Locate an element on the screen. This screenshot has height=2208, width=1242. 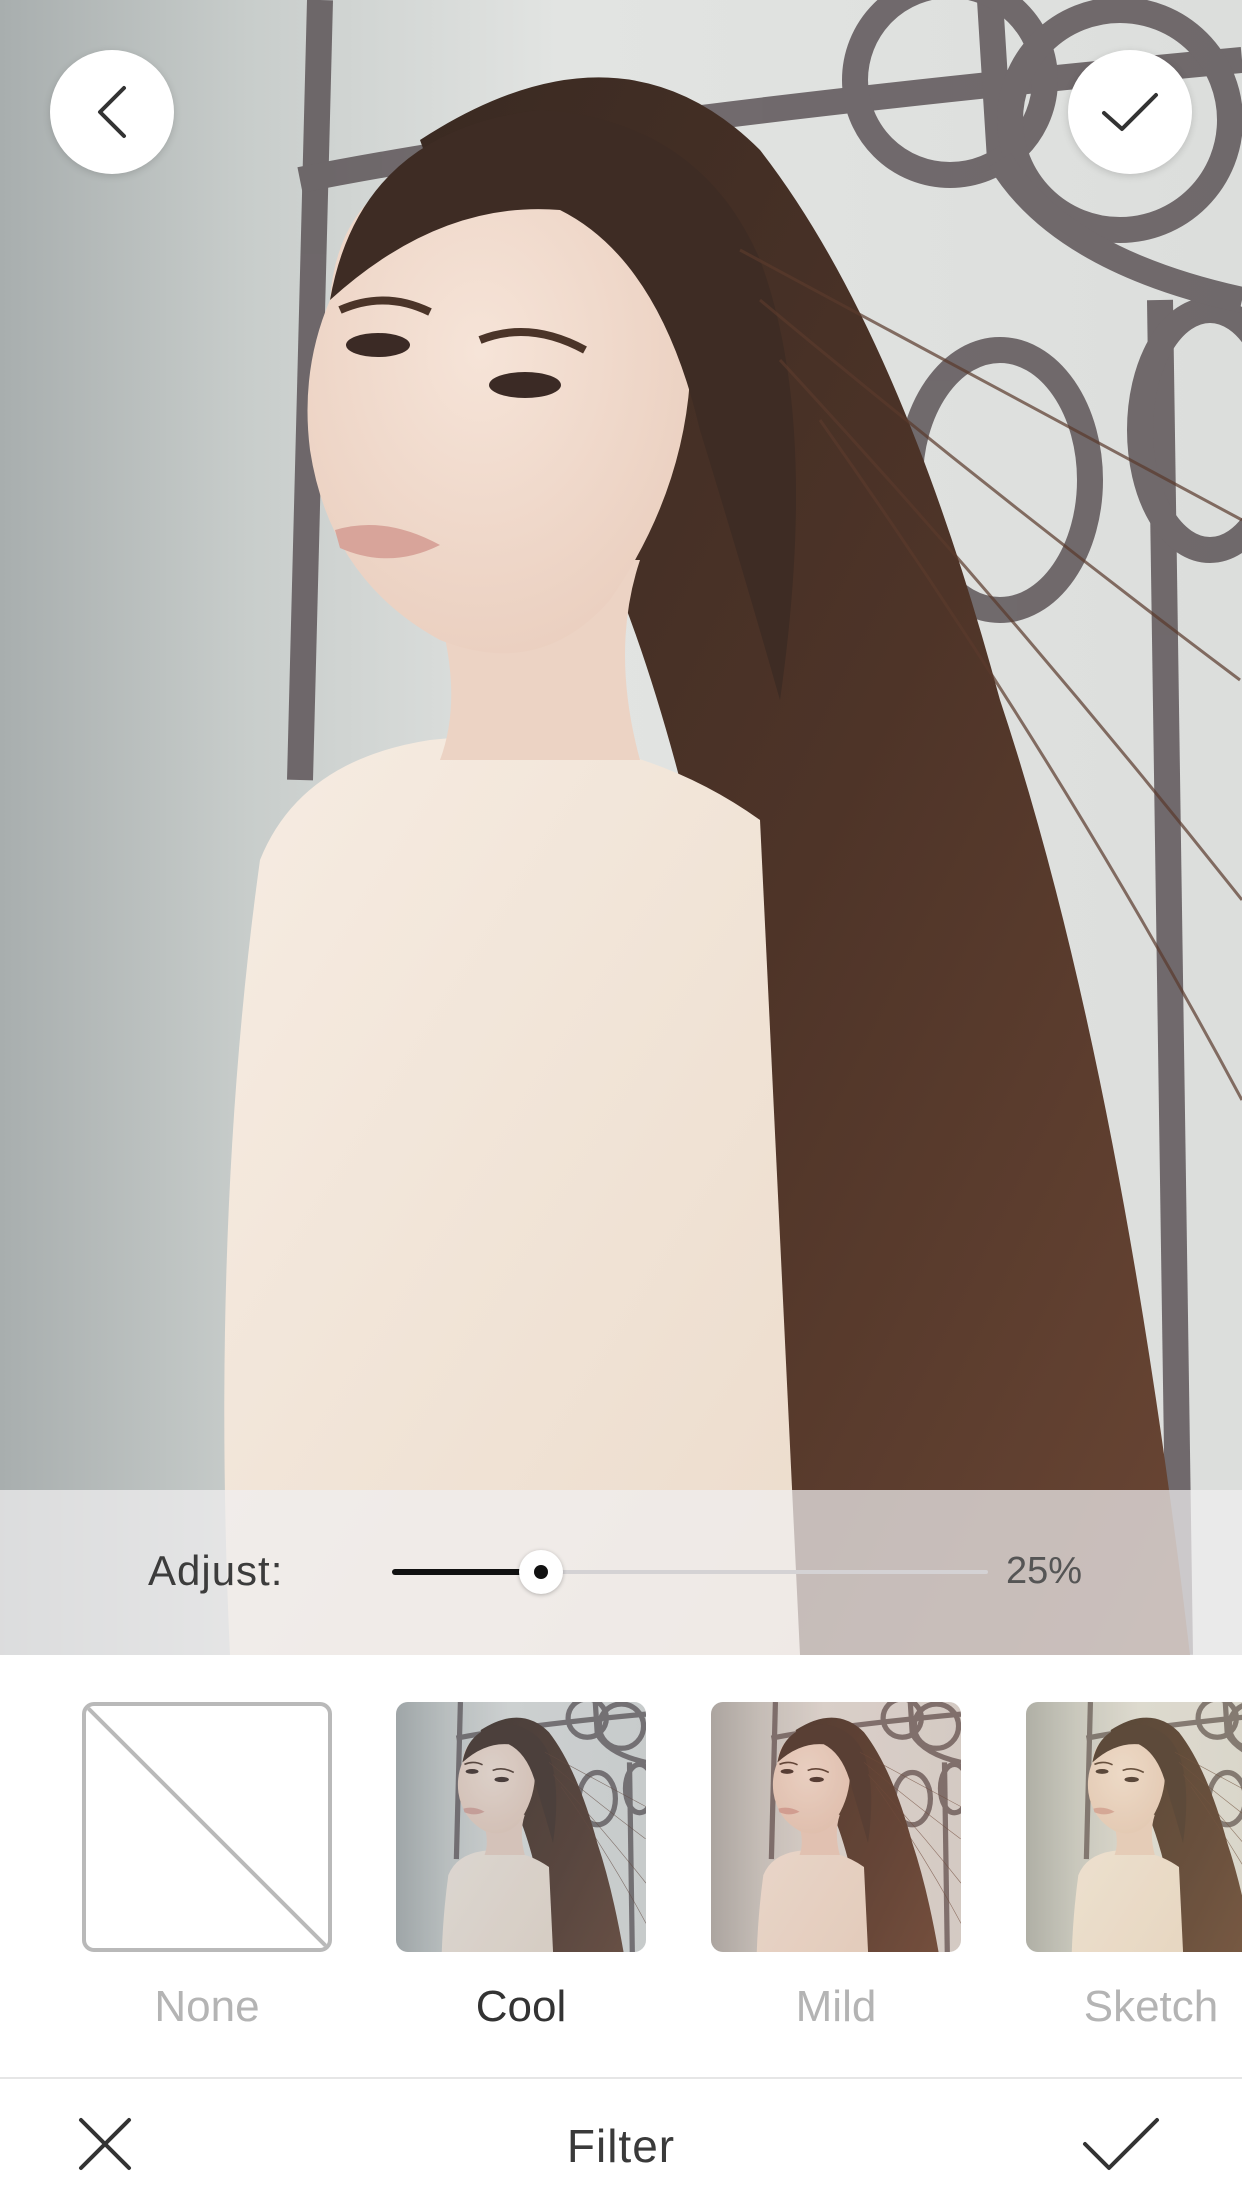
apply-button is located at coordinates (1121, 2144).